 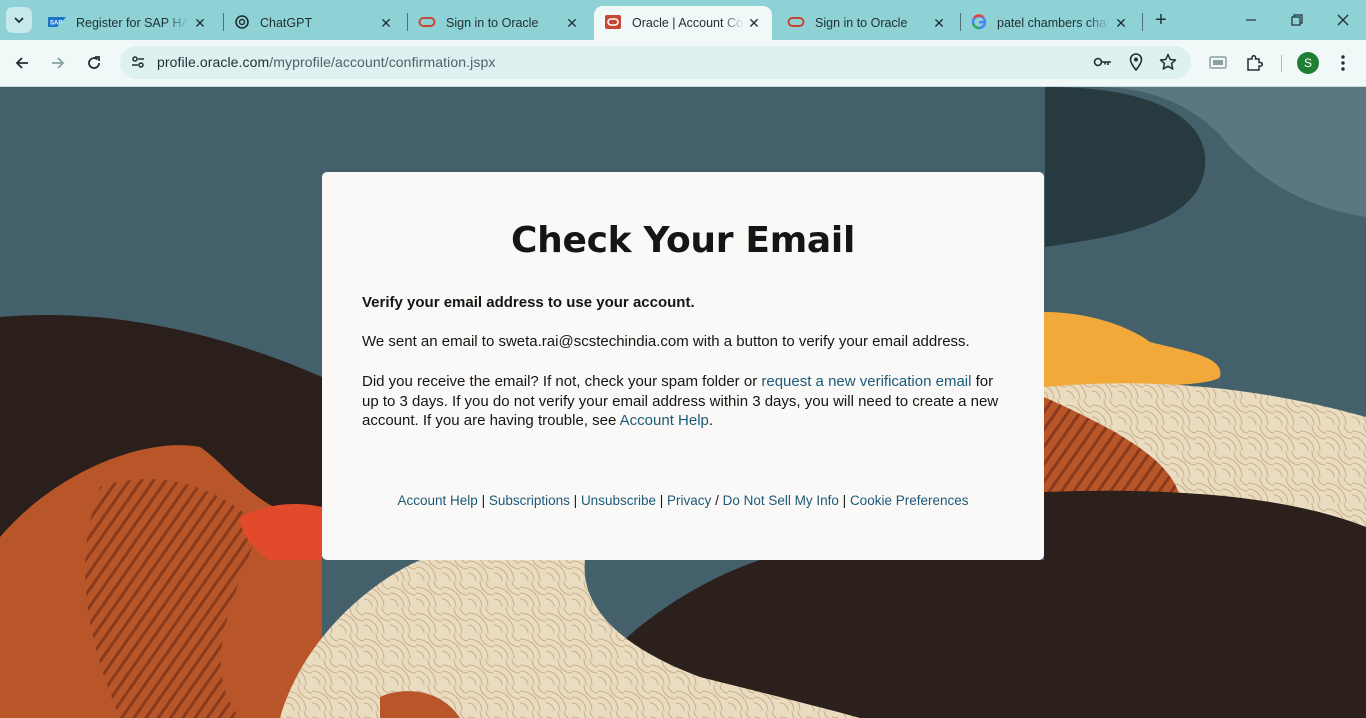 I want to click on reload-button, so click(x=94, y=63).